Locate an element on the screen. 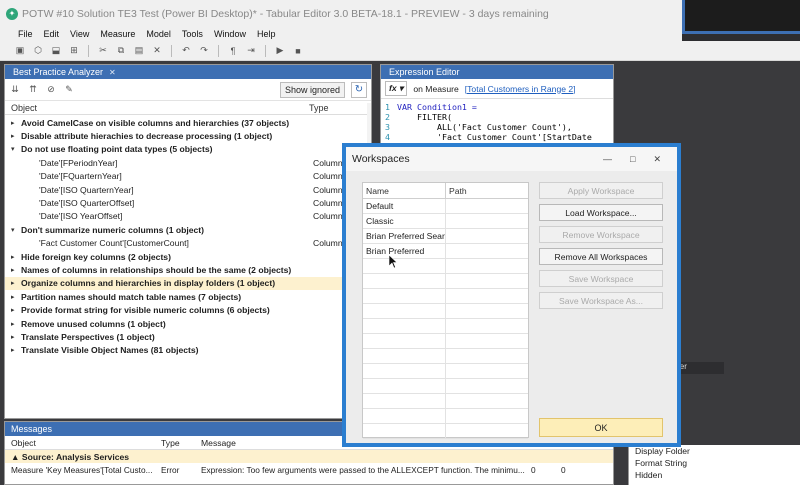 This screenshot has height=485, width=800. menu-view: View is located at coordinates (79, 34).